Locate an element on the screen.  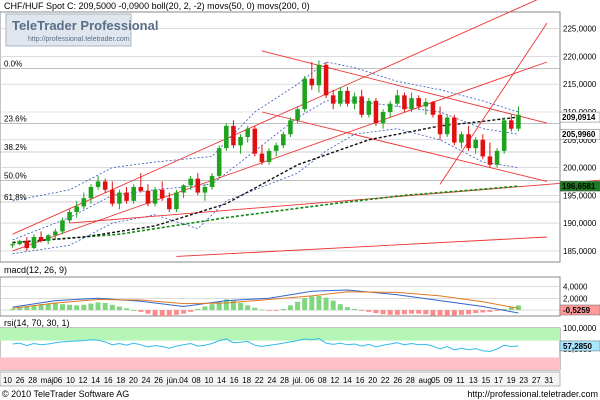
fib-level-label: 38.2% is located at coordinates (15, 147).